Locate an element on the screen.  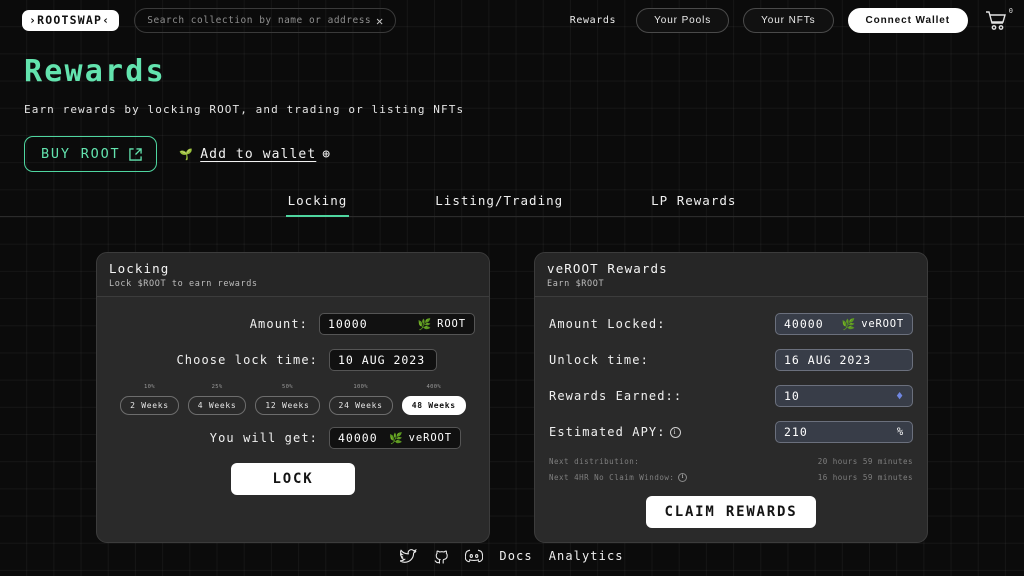
search-box: ✕ is located at coordinates (265, 20).